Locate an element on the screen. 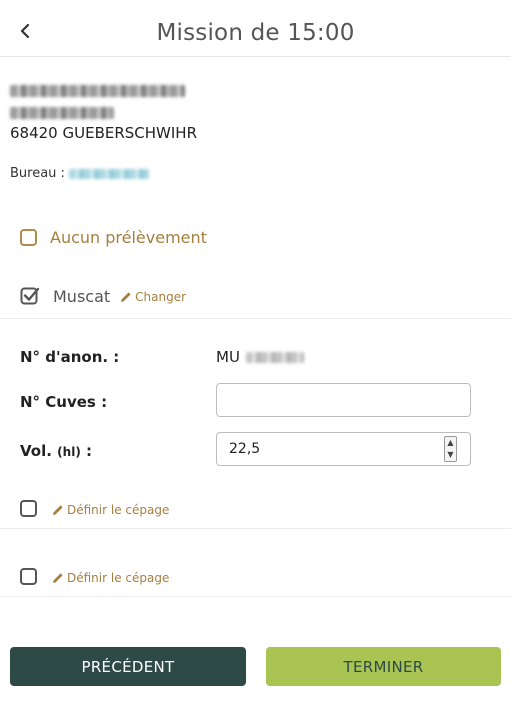 The width and height of the screenshot is (511, 706). redacted-bureau is located at coordinates (108, 173).